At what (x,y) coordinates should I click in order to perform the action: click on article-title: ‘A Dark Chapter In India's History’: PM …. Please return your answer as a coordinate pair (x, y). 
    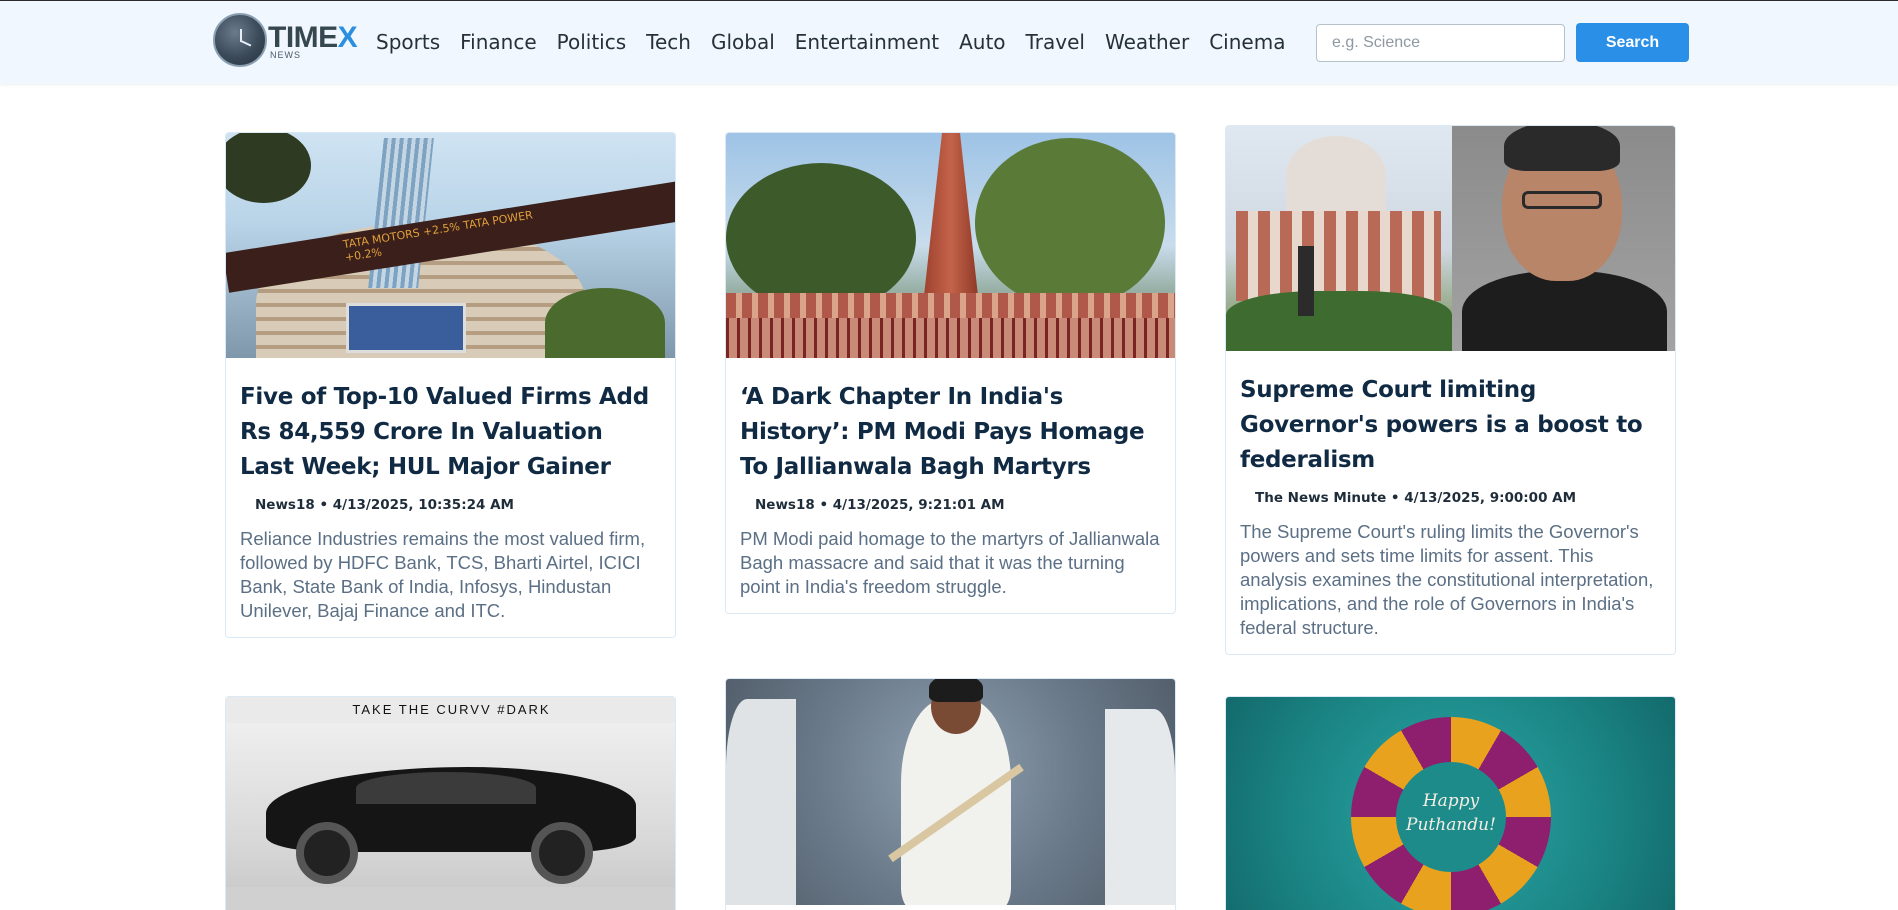
    Looking at the image, I should click on (950, 432).